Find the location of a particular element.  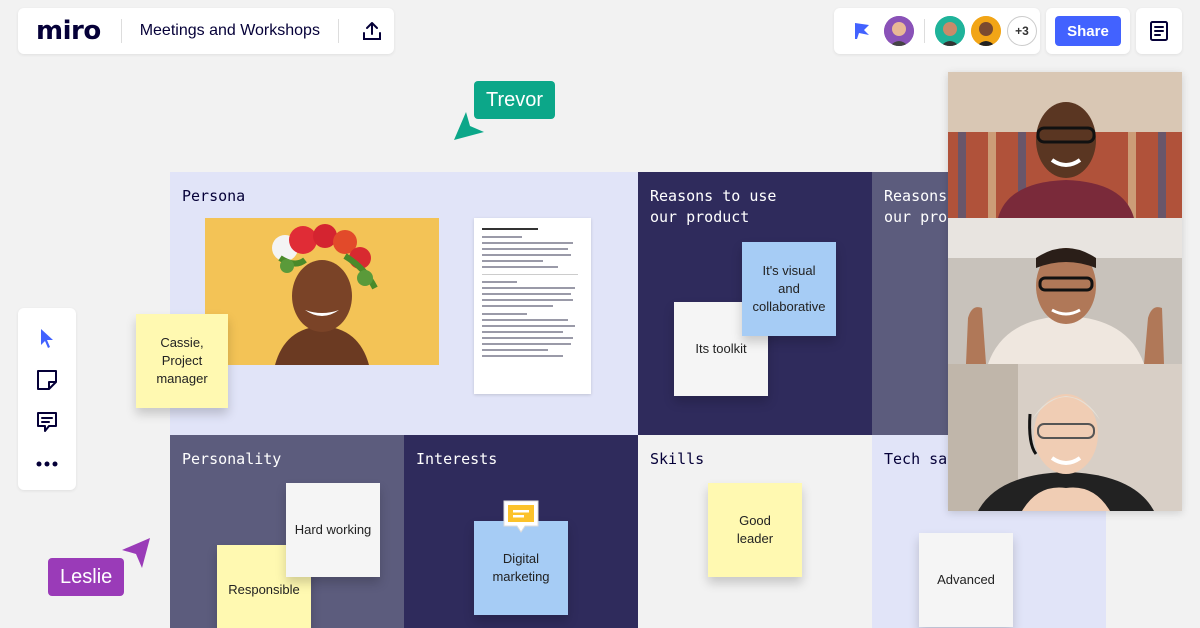

personality-title: Personality is located at coordinates (232, 459).